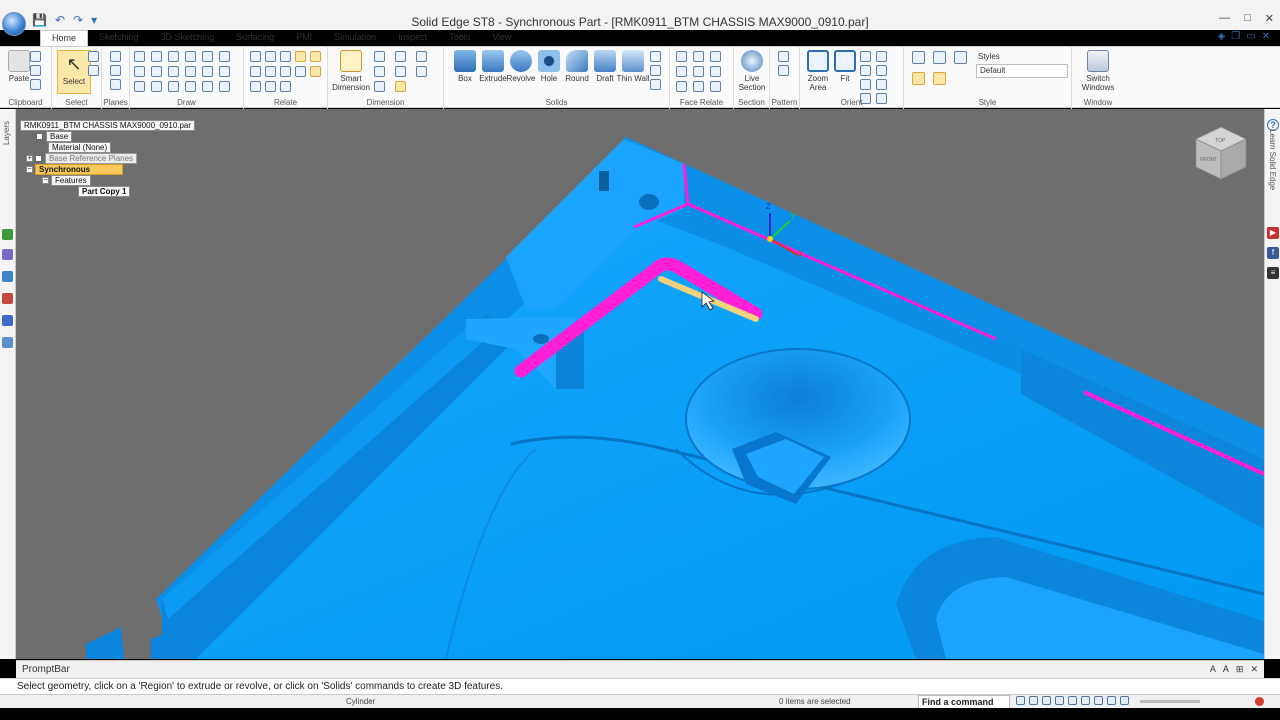 This screenshot has width=1280, height=720. I want to click on angular-coordinate-icon, so click(400, 71).